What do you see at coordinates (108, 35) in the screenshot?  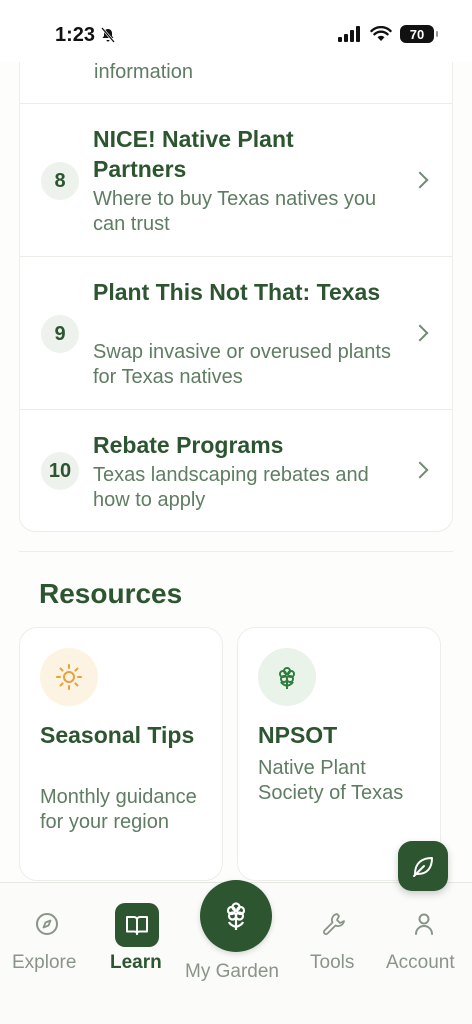 I see `bell-muted-icon` at bounding box center [108, 35].